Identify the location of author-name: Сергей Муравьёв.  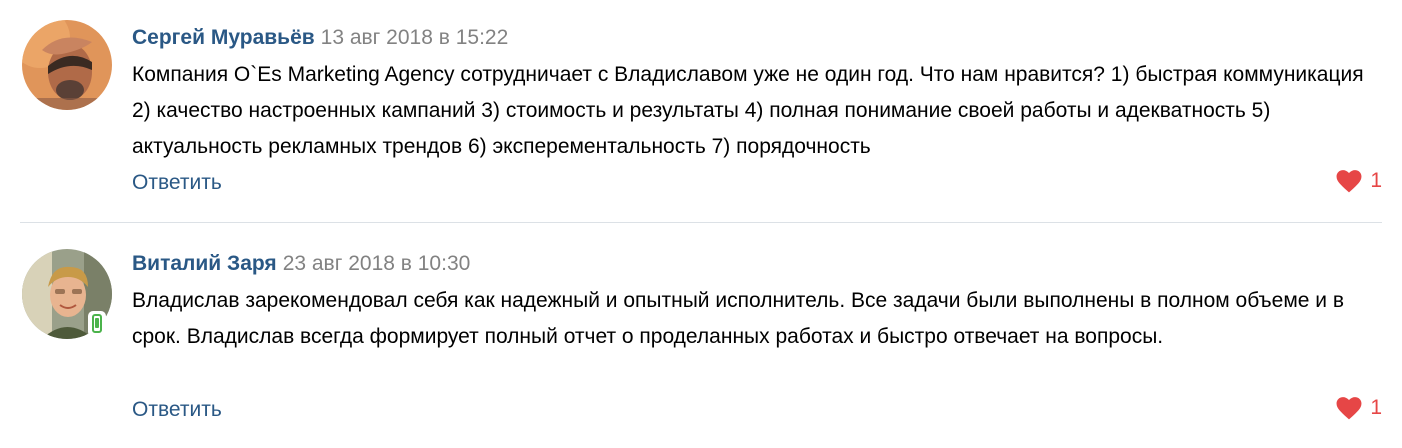
(223, 37).